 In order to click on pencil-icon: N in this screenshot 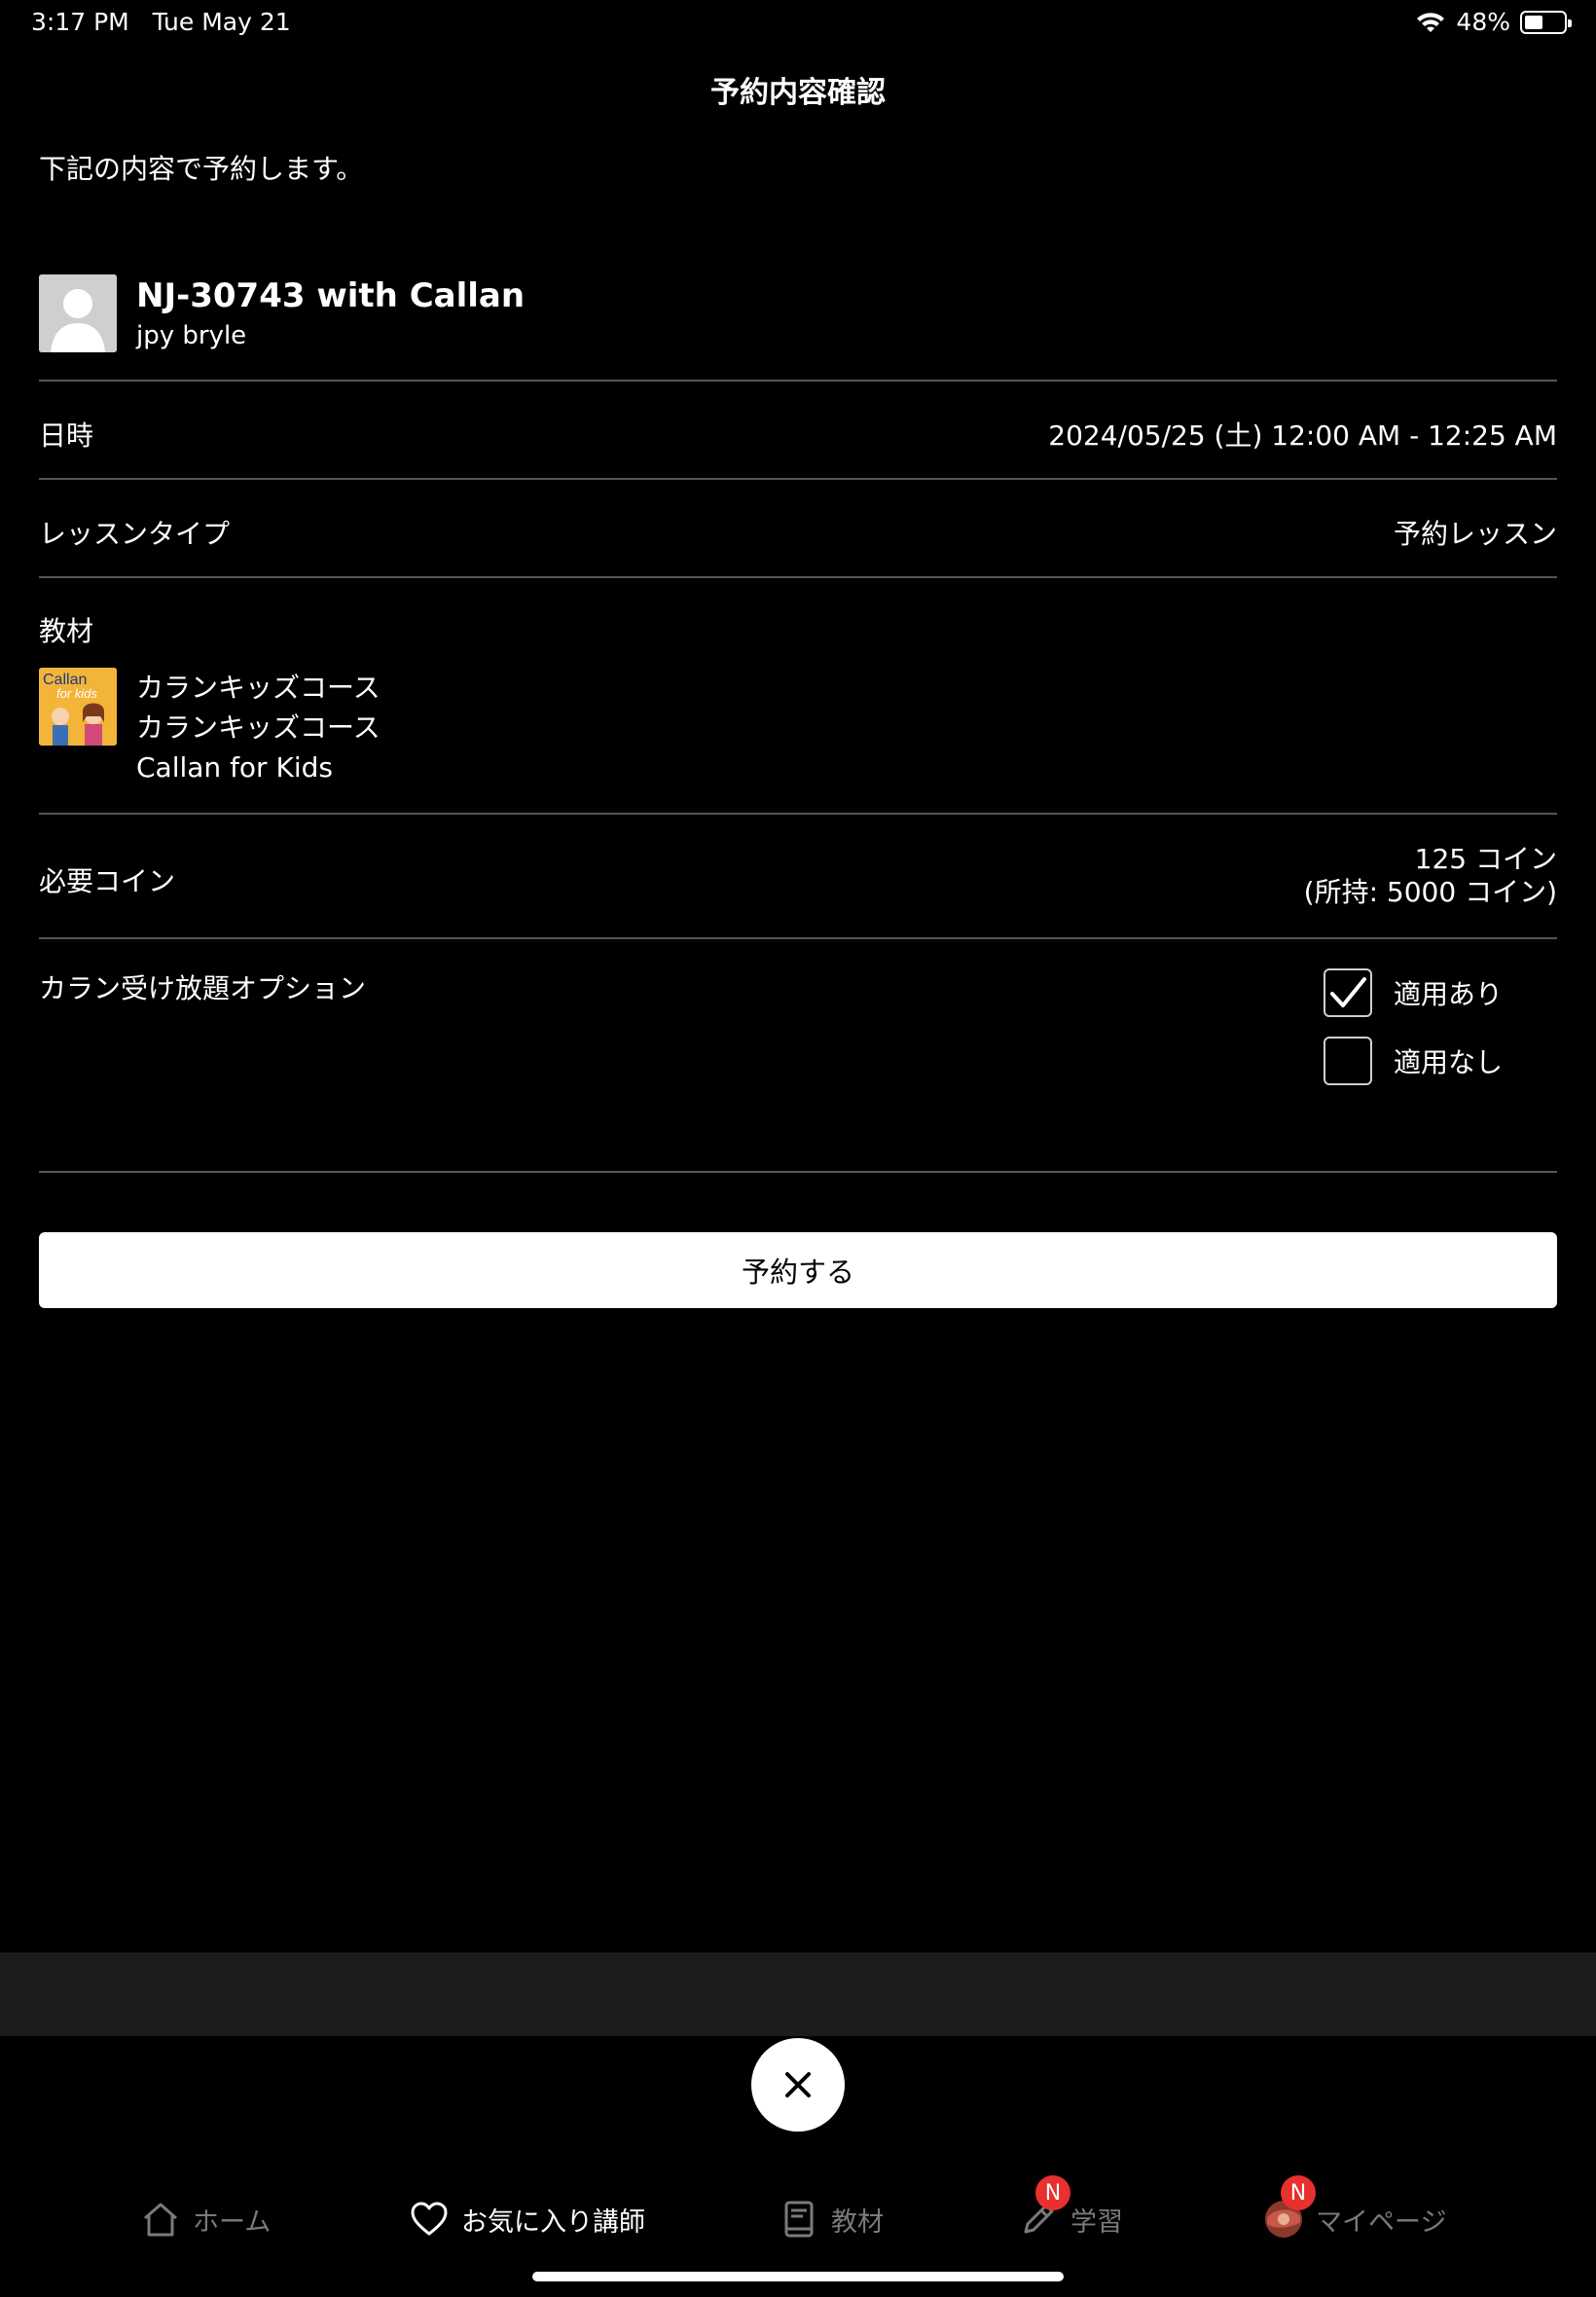, I will do `click(1044, 2207)`.